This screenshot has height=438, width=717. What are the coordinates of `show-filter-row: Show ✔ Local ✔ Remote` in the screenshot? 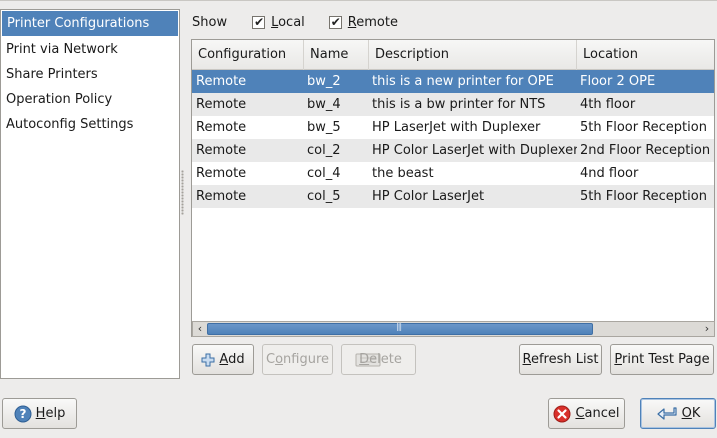 It's located at (307, 22).